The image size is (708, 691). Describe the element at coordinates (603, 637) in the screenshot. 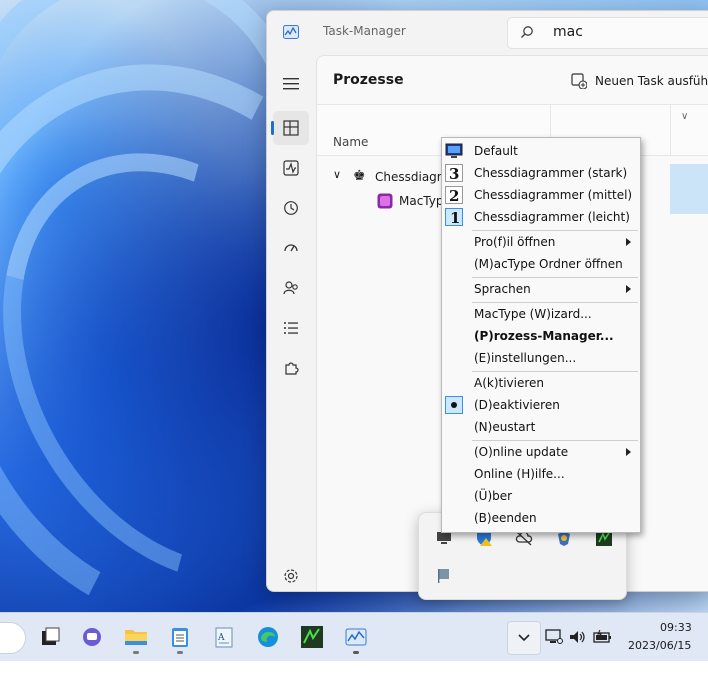

I see `battery-icon` at that location.